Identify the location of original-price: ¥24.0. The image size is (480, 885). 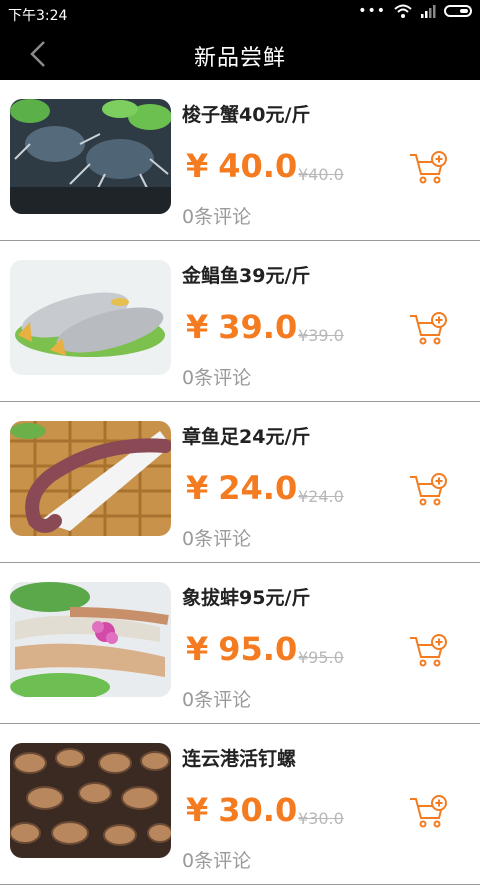
(321, 496).